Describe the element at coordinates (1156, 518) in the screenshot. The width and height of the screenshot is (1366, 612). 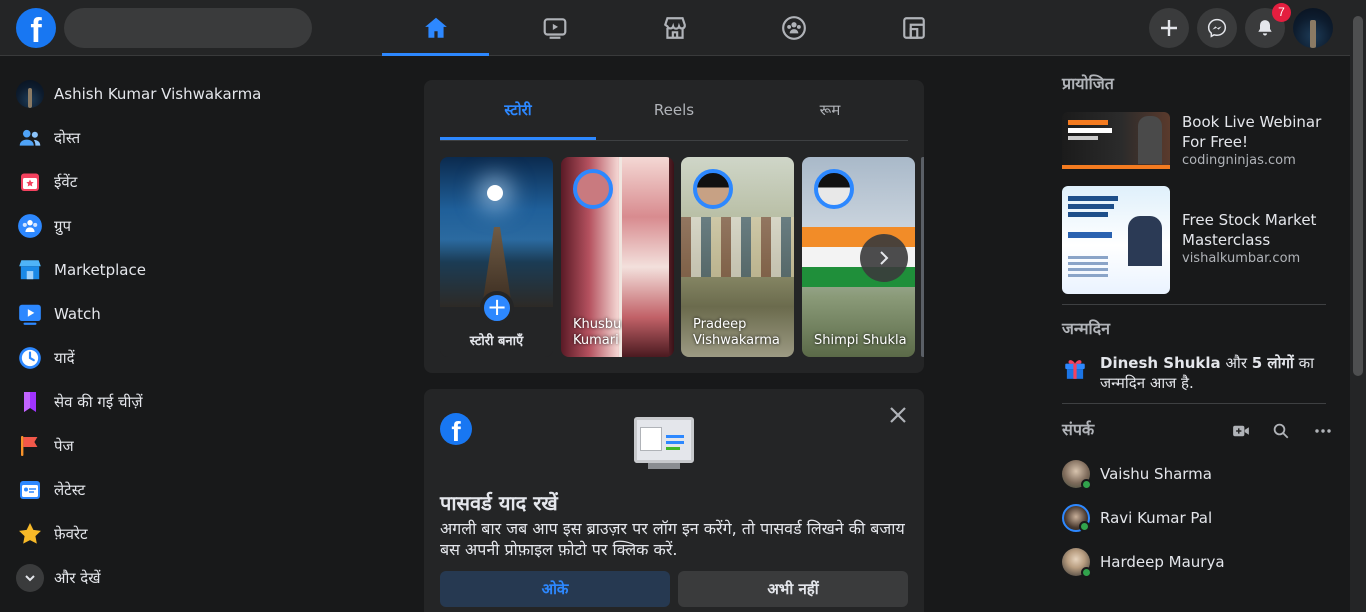
I see `contact-name: Ravi Kumar Pal` at that location.